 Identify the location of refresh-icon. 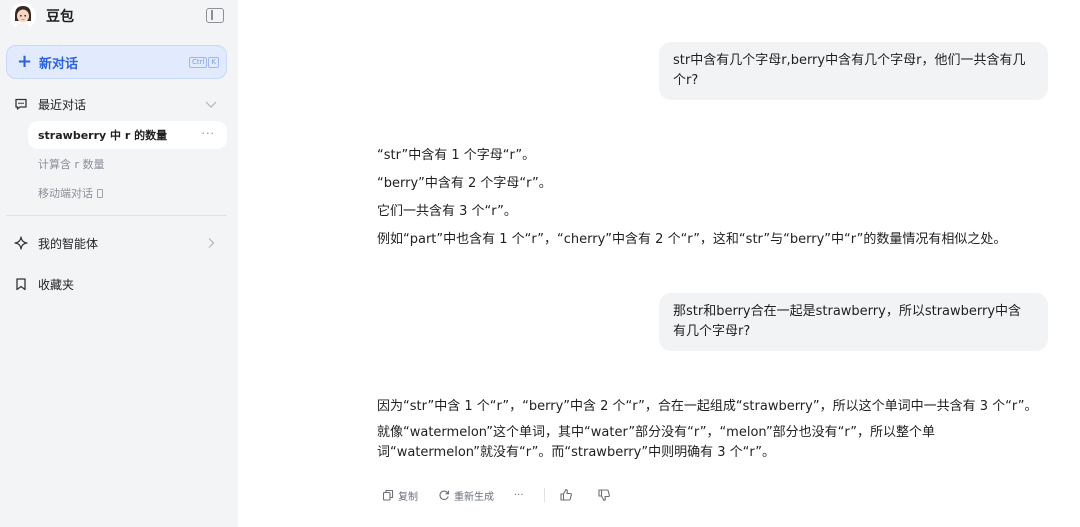
(444, 495).